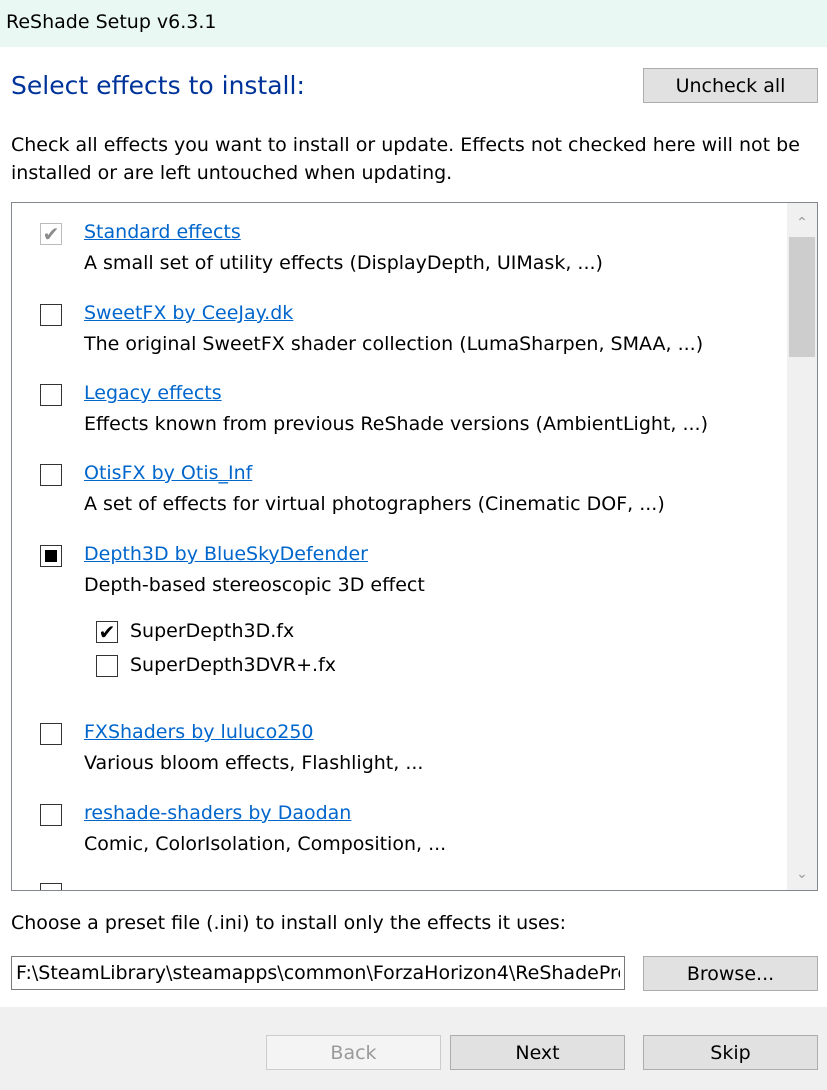  Describe the element at coordinates (111, 22) in the screenshot. I see `window-title: ReShade Setup v6.3.1` at that location.